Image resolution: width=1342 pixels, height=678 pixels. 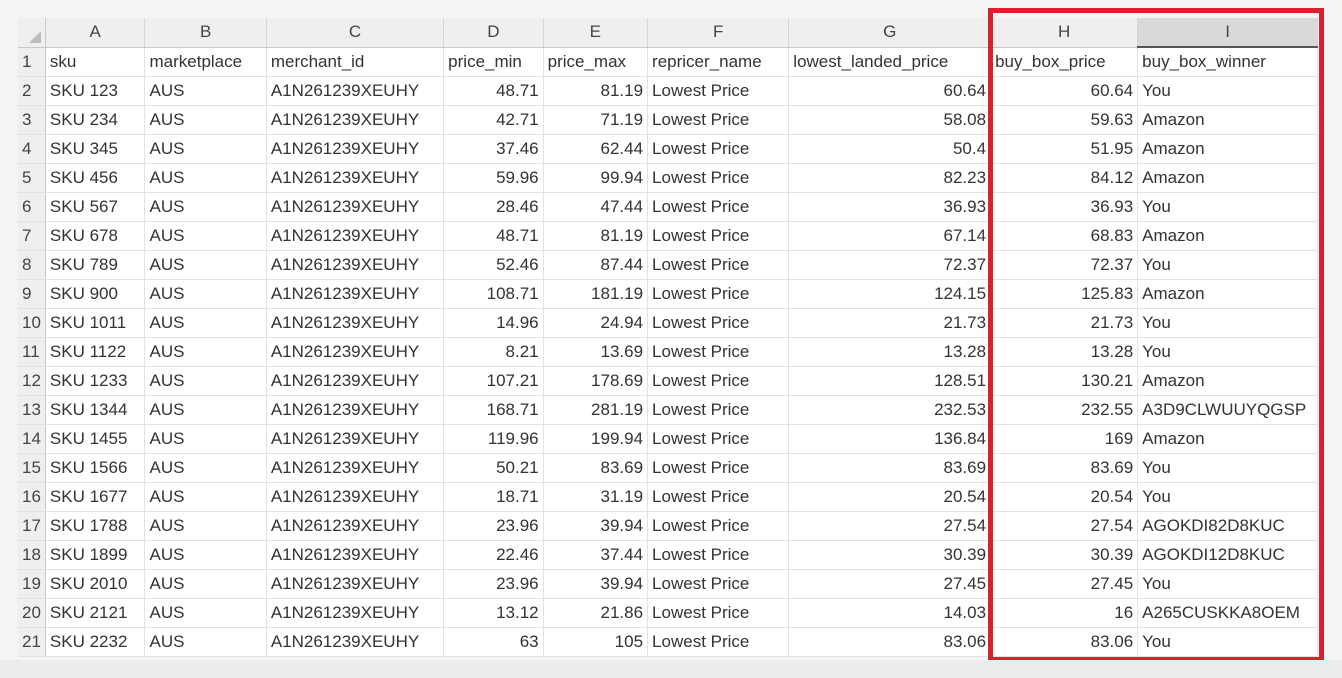 I want to click on cell-lowest-landed-price: 72.37, so click(x=890, y=265).